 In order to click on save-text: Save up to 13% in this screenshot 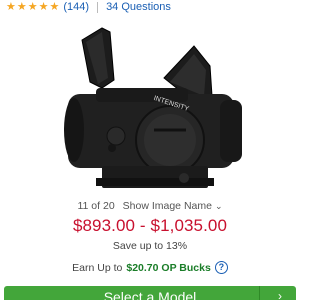, I will do `click(150, 246)`.